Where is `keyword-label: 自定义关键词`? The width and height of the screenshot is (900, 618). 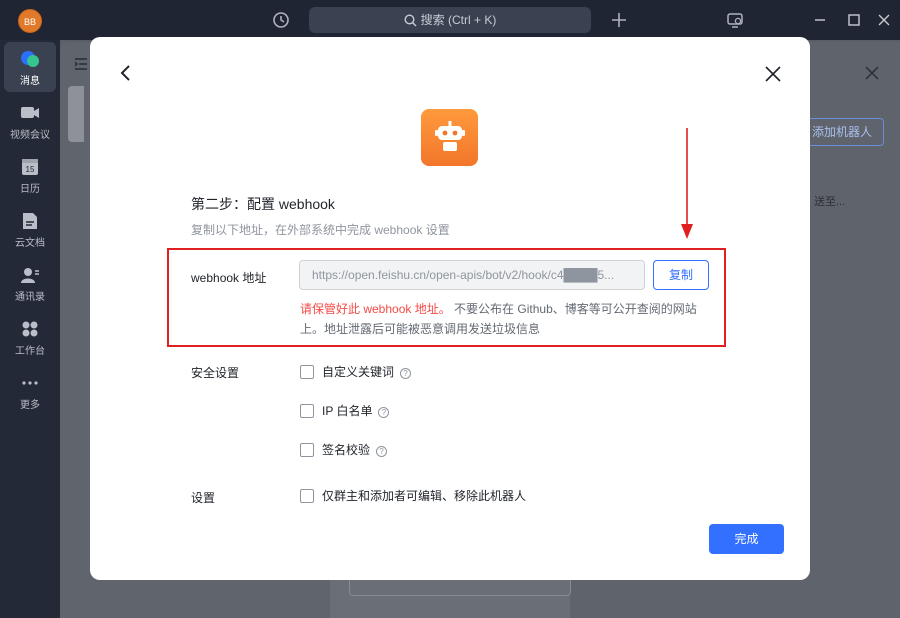 keyword-label: 自定义关键词 is located at coordinates (358, 372).